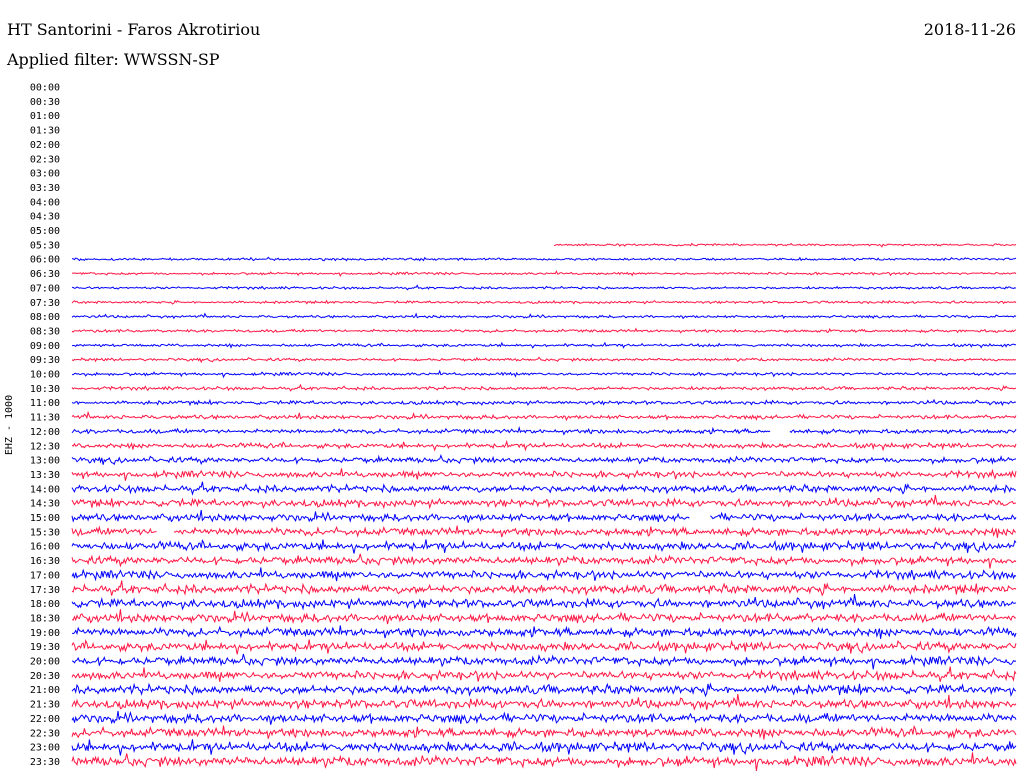 The height and width of the screenshot is (780, 1024). Describe the element at coordinates (45, 231) in the screenshot. I see `time-tick-0500: 05:00` at that location.